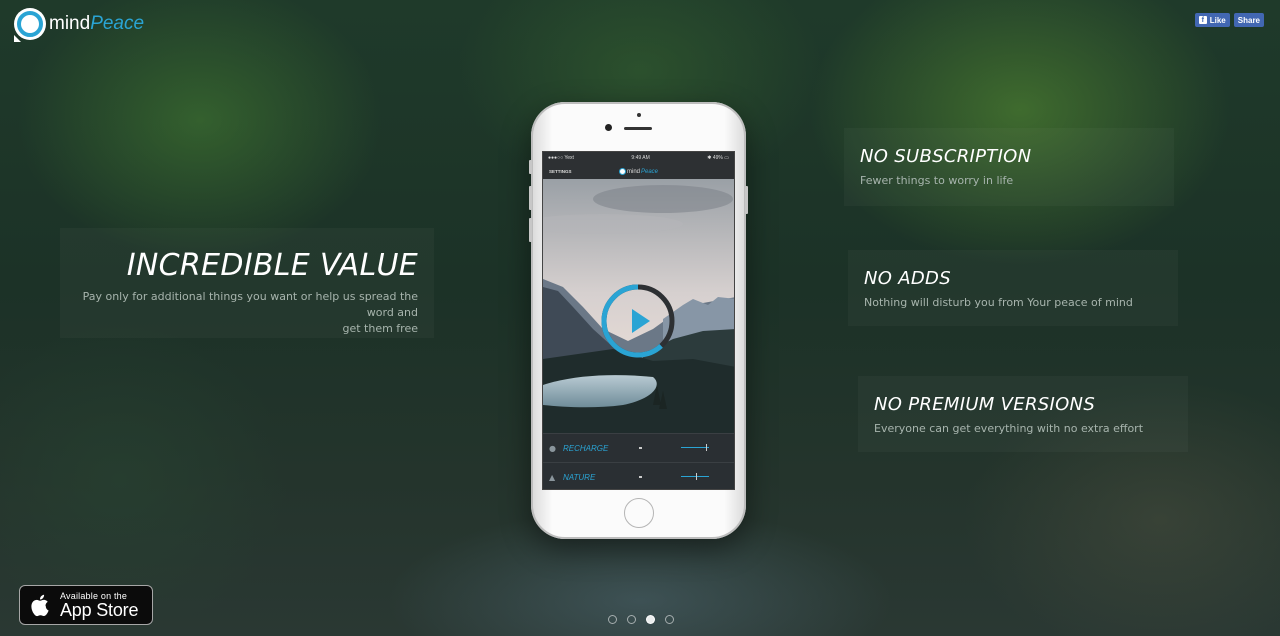  Describe the element at coordinates (650, 171) in the screenshot. I see `app-logo-word-2: Peace` at that location.